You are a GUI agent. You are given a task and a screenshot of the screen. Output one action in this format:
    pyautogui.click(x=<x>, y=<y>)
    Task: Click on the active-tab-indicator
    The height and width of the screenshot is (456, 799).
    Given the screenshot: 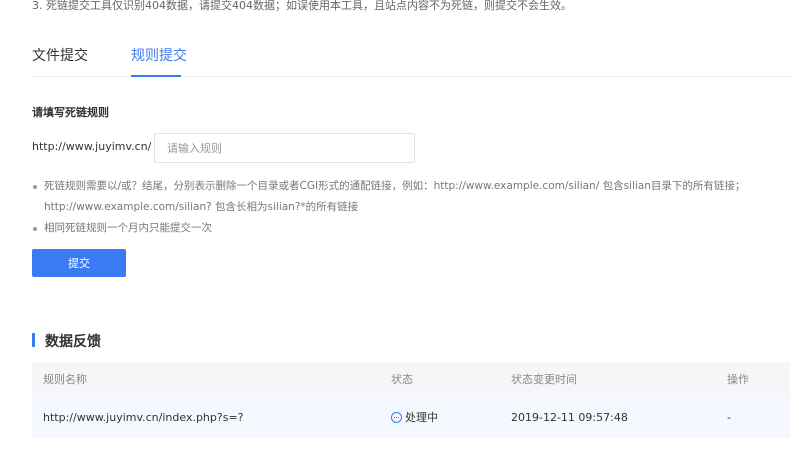 What is the action you would take?
    pyautogui.click(x=156, y=76)
    